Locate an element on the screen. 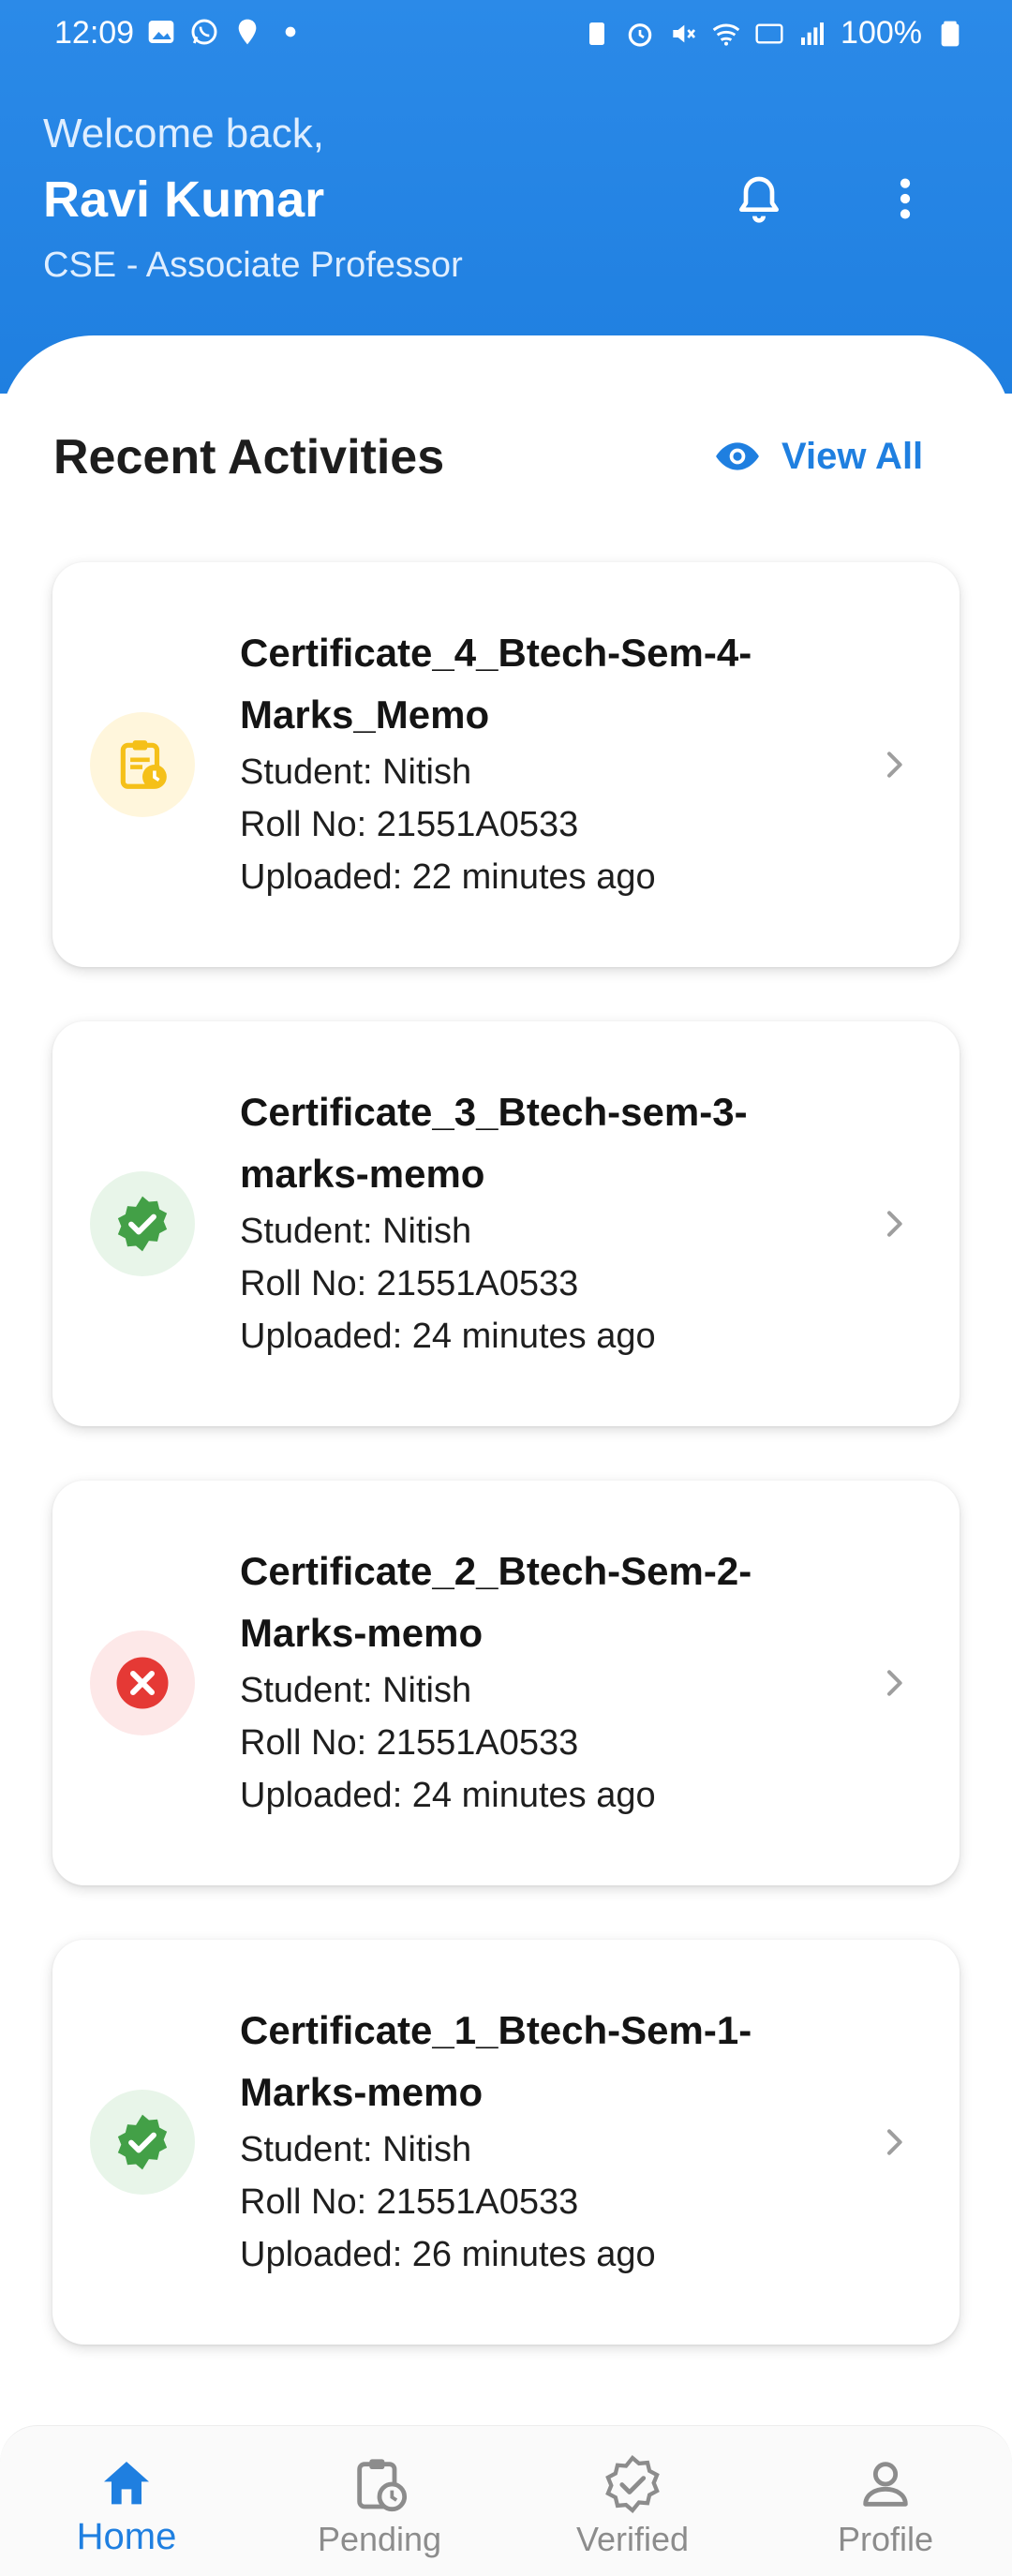  view-all-label: View All is located at coordinates (852, 456).